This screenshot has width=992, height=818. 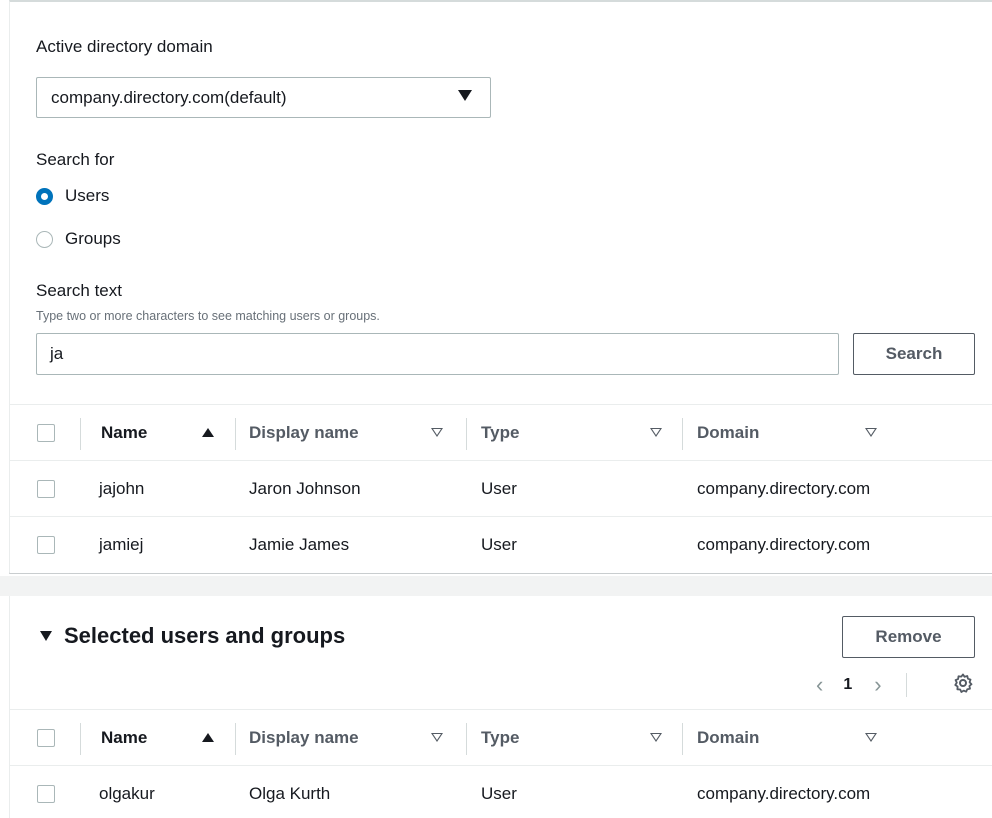 I want to click on section-divider, so click(x=496, y=586).